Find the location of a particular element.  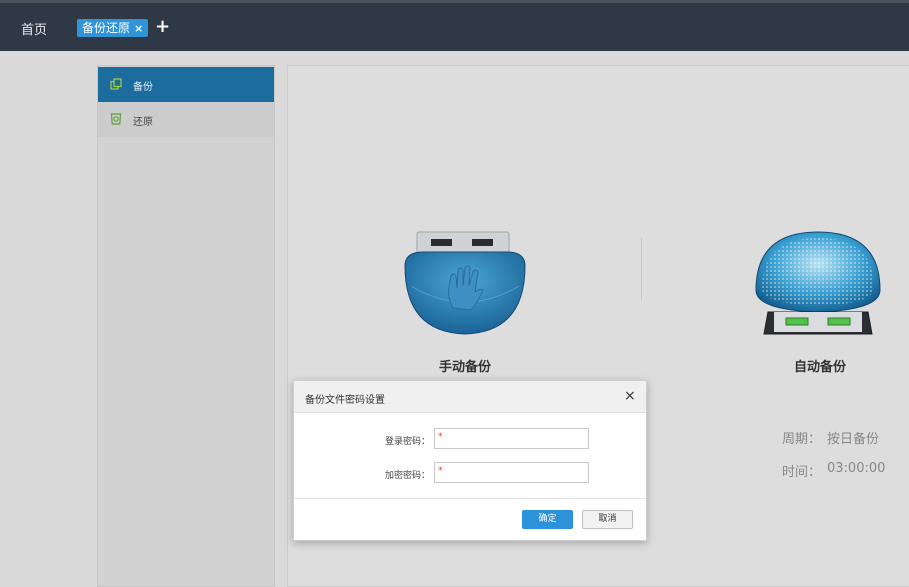

encrypt-password-label: 加密密码： is located at coordinates (408, 476).